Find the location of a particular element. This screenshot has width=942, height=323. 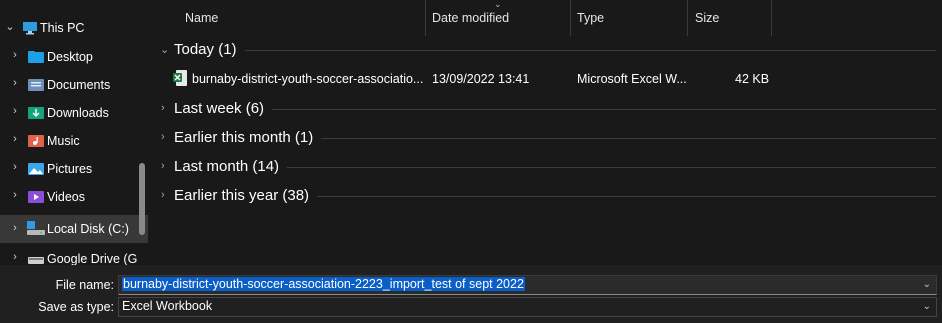

nav-item-label: Local Disk (C:) is located at coordinates (88, 229).